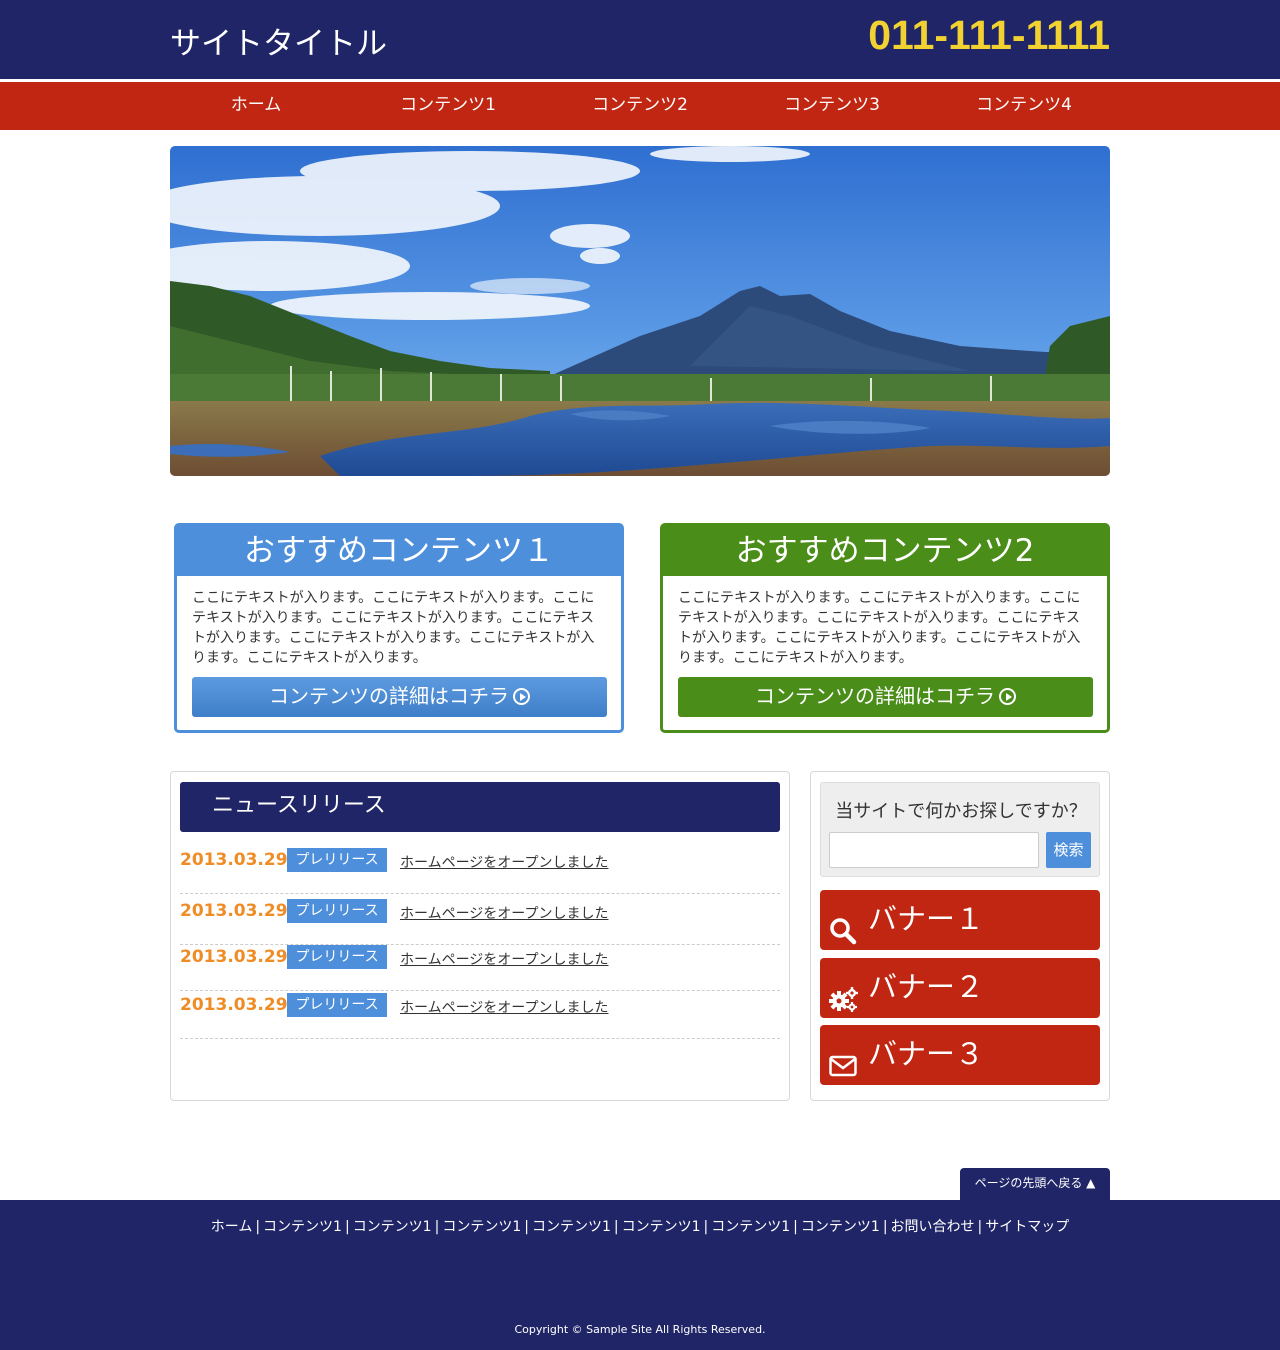 The height and width of the screenshot is (1350, 1280). I want to click on nav-item-contents2: コンテンツ2, so click(640, 106).